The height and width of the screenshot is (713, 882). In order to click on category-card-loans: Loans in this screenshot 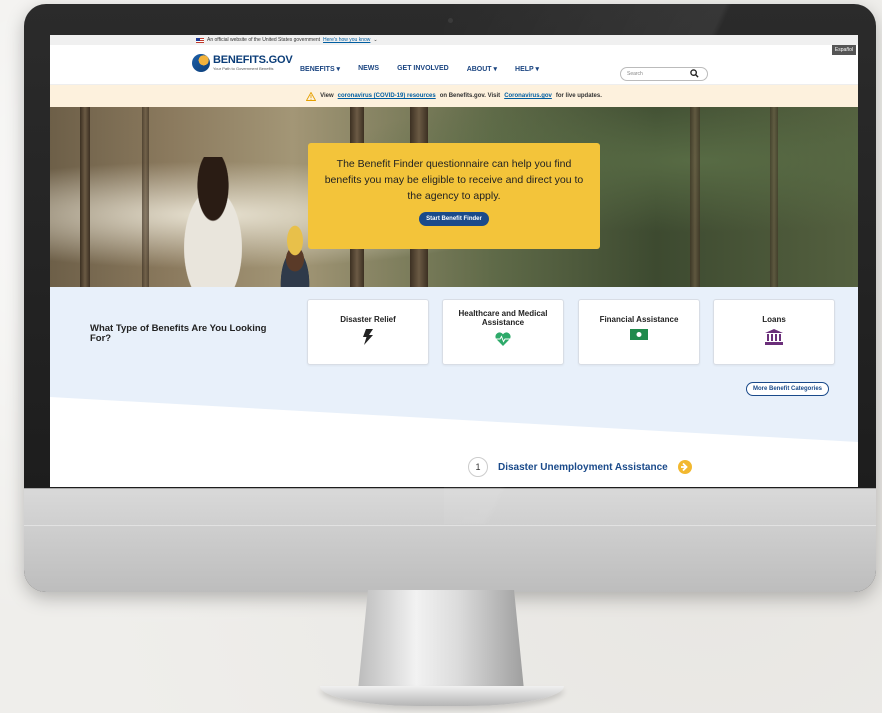, I will do `click(774, 332)`.